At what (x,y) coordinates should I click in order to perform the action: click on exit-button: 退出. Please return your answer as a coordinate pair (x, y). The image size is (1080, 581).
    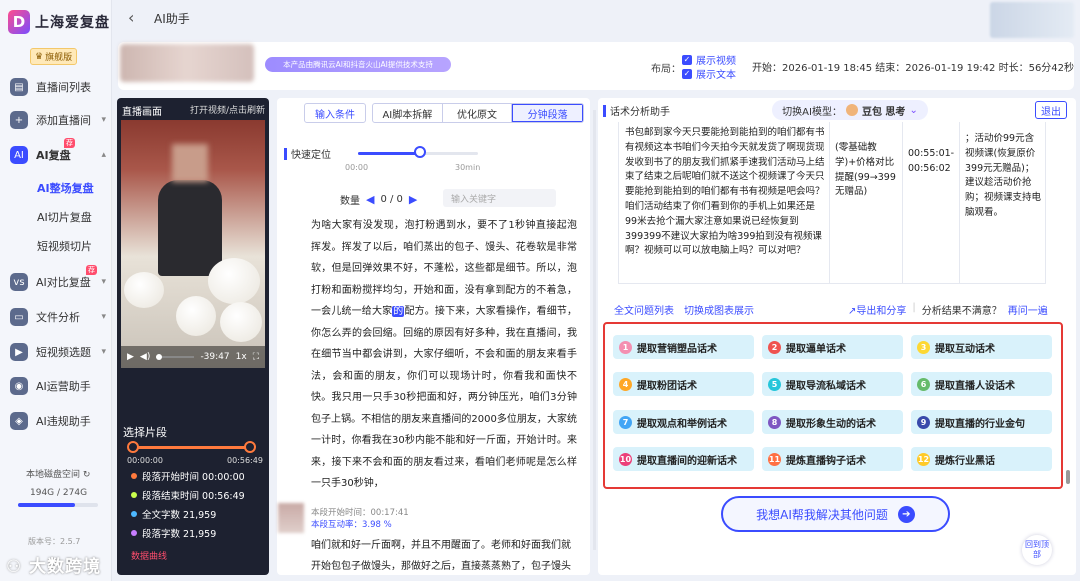
    Looking at the image, I should click on (1051, 110).